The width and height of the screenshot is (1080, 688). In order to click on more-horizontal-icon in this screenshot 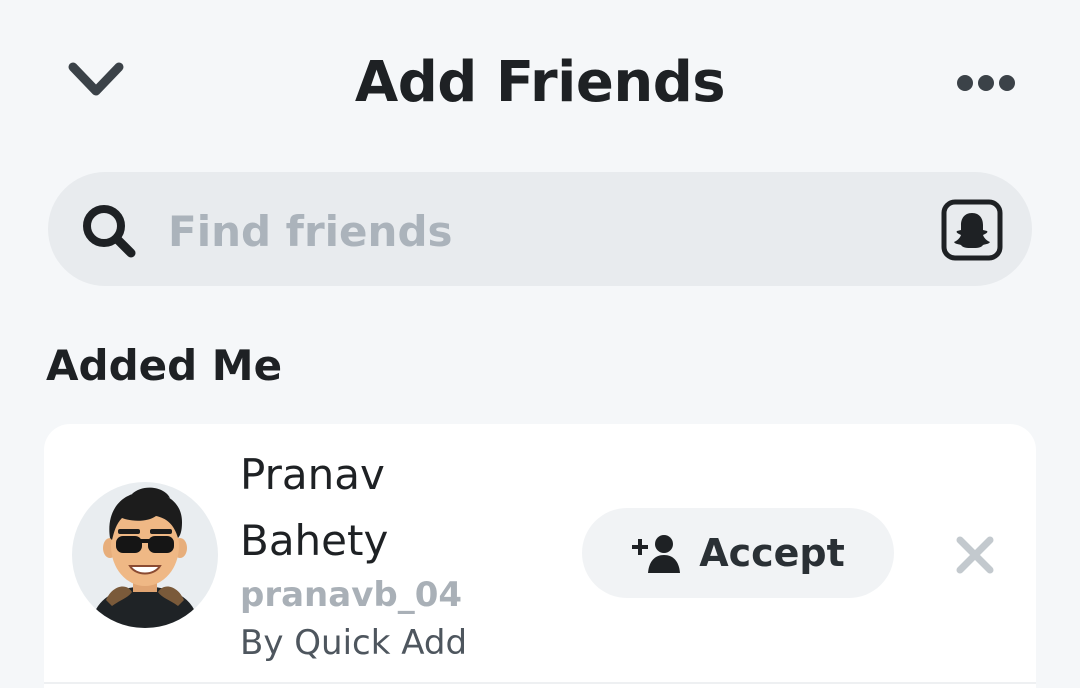, I will do `click(986, 83)`.